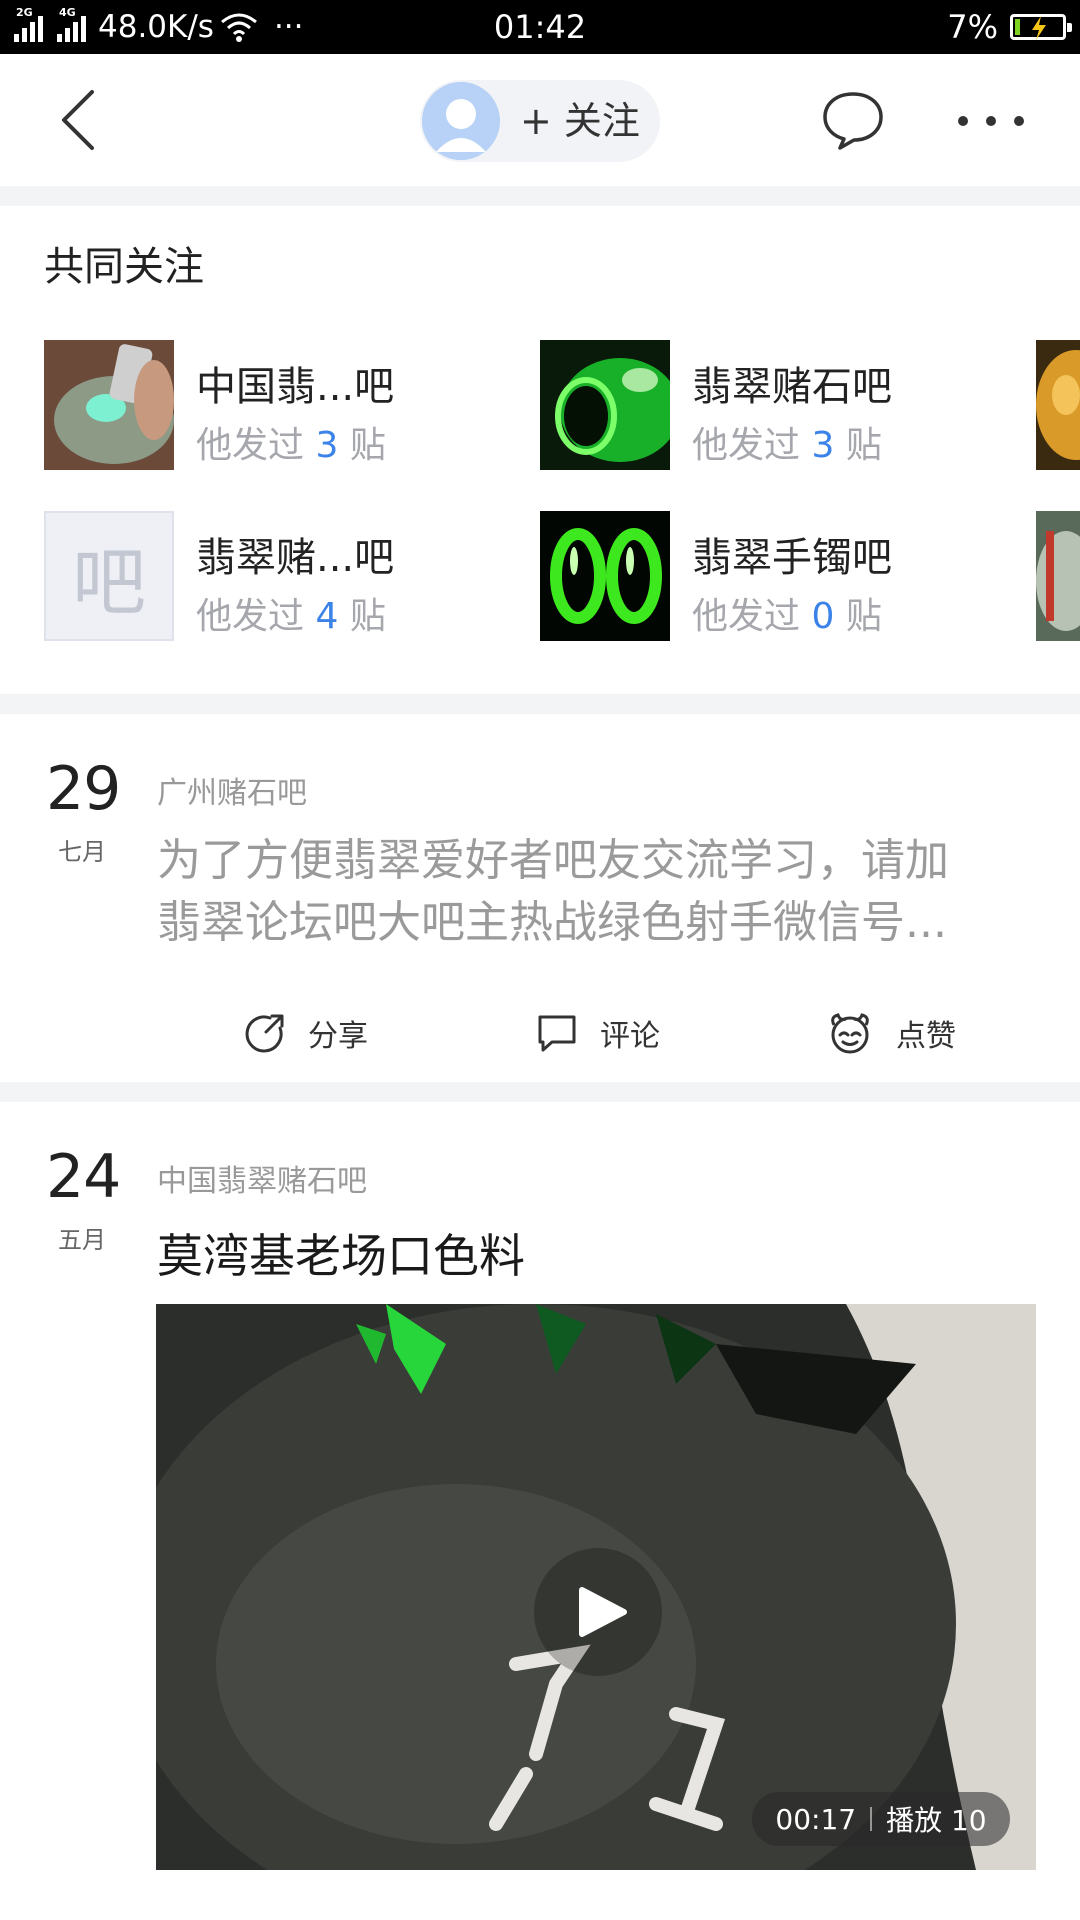 The image size is (1080, 1920). What do you see at coordinates (82, 120) in the screenshot?
I see `back-icon` at bounding box center [82, 120].